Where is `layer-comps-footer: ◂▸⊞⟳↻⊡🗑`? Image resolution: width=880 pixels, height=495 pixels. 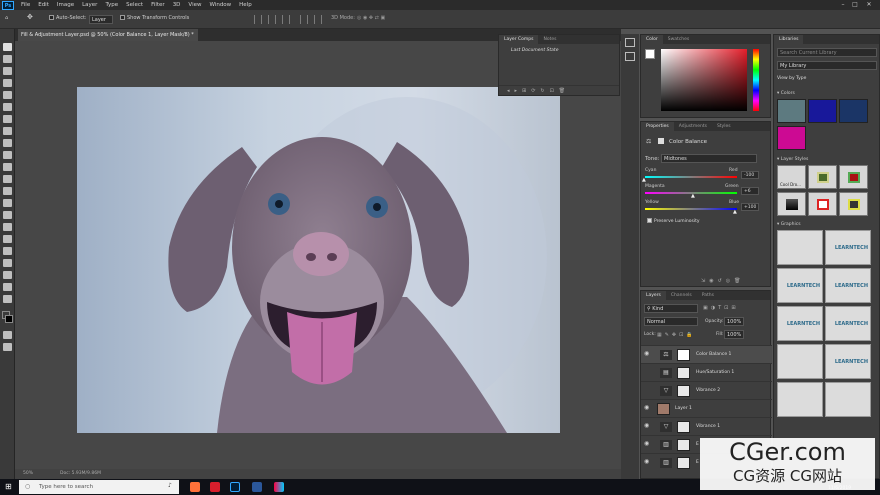 layer-comps-footer: ◂▸⊞⟳↻⊡🗑 is located at coordinates (559, 90).